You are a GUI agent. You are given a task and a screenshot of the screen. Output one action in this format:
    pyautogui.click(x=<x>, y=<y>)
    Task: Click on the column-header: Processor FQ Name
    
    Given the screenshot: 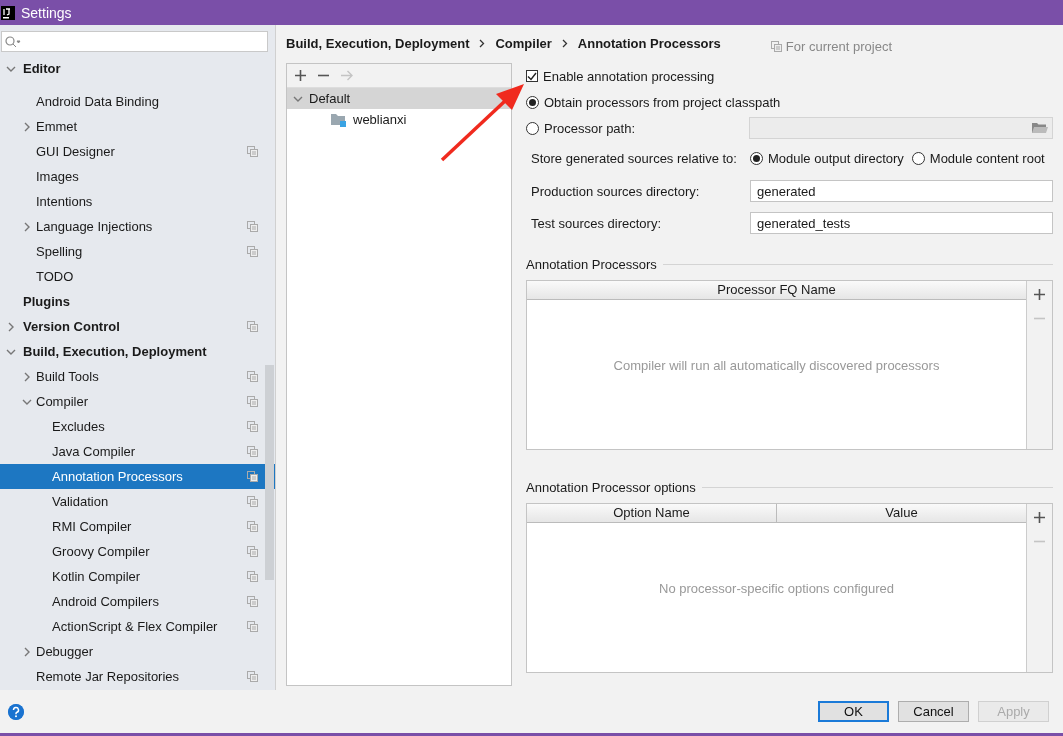 What is the action you would take?
    pyautogui.click(x=776, y=290)
    